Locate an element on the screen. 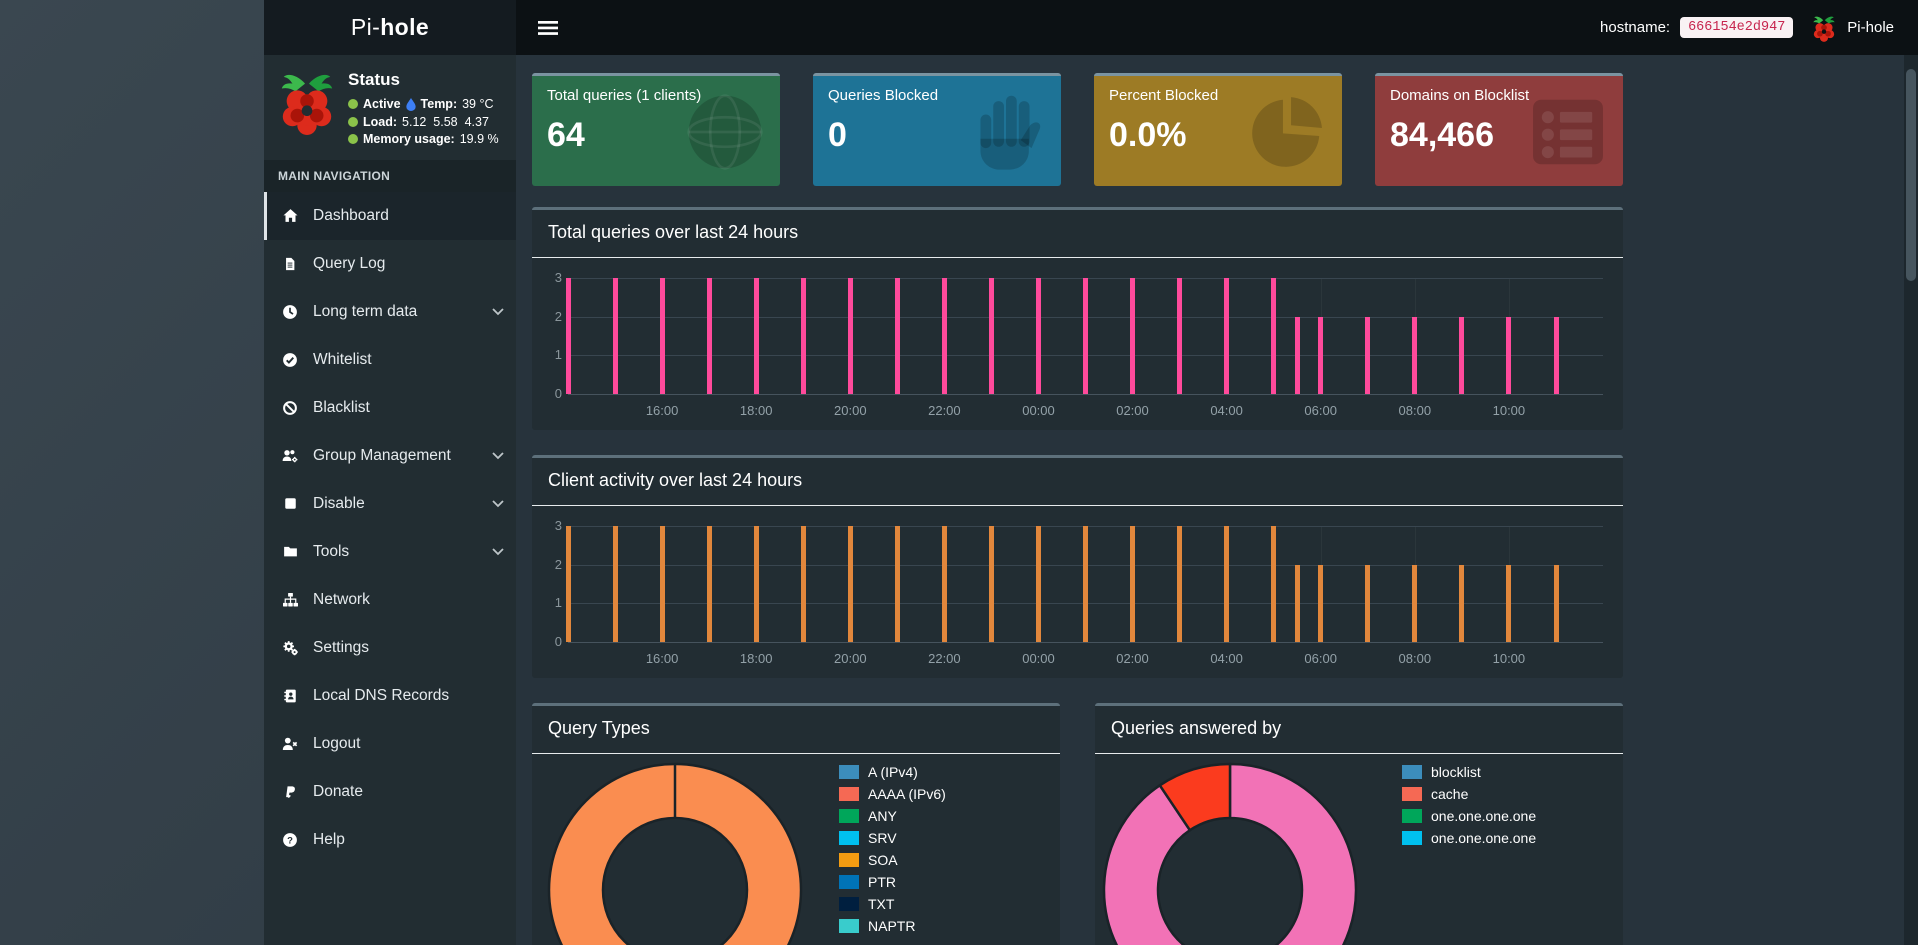  sidebar-item-donate: Donate is located at coordinates (390, 792).